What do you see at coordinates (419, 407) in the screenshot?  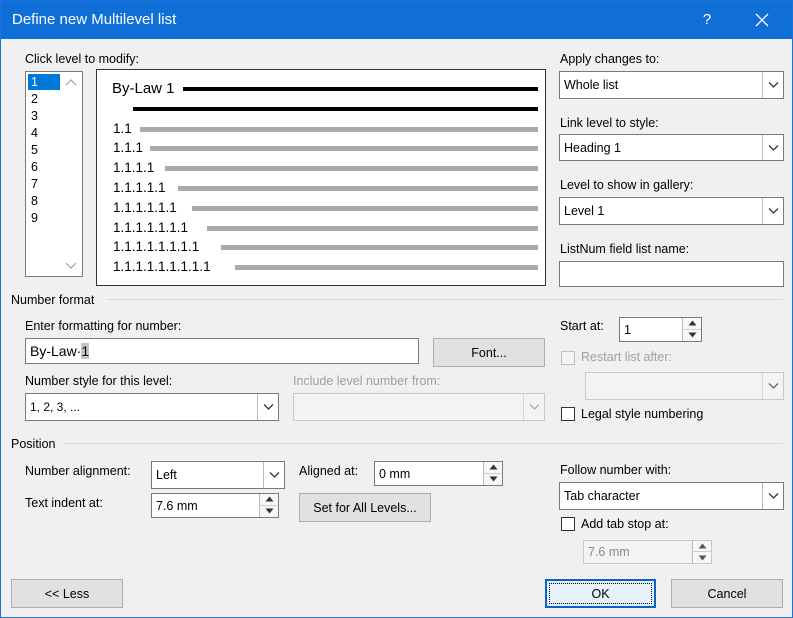 I see `include-level-dropdown` at bounding box center [419, 407].